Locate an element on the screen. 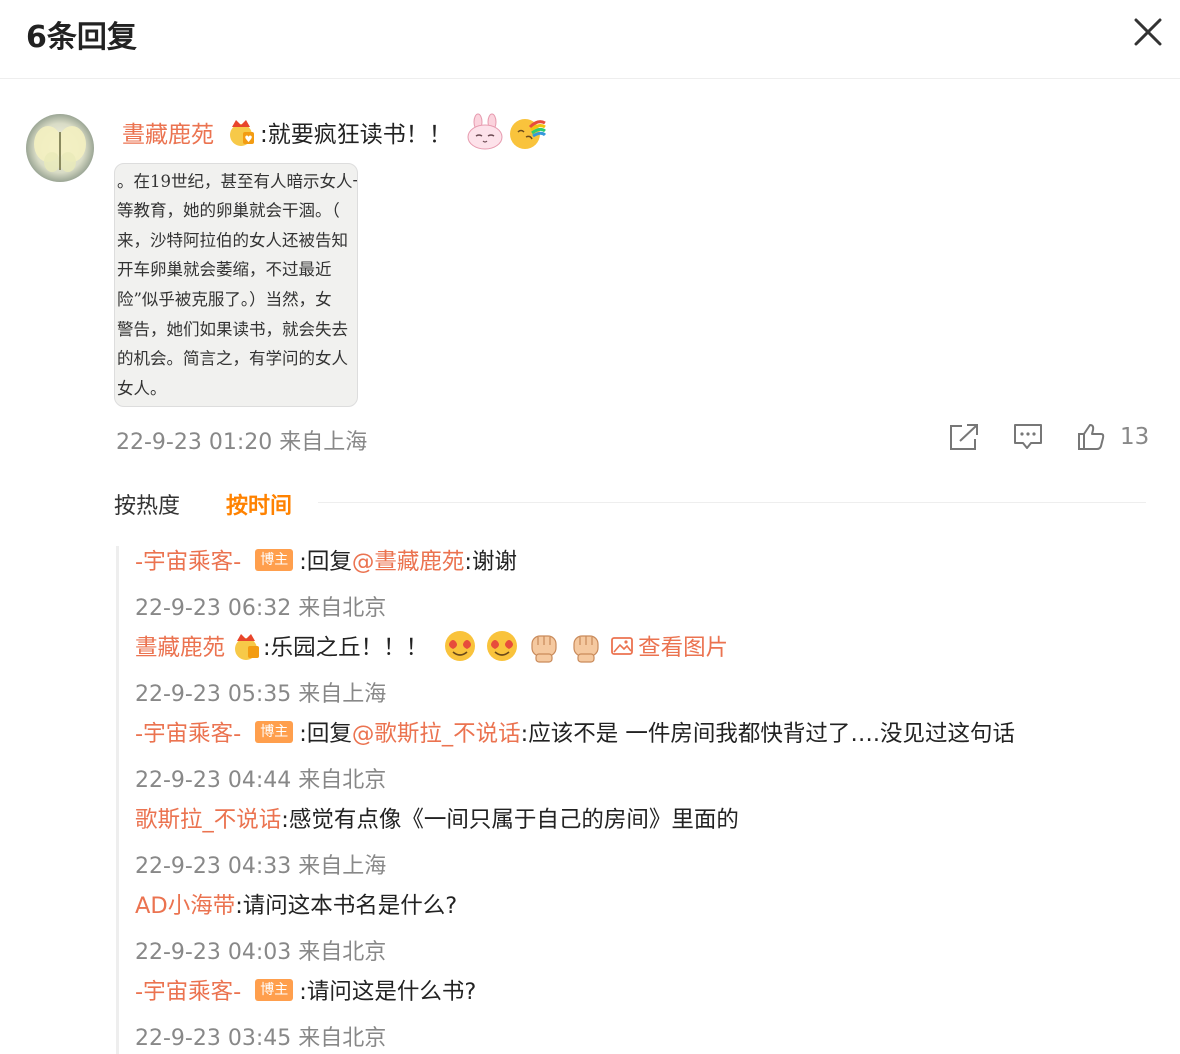 Image resolution: width=1180 pixels, height=1054 pixels. reply-meta: 22-9-23 05:35 来自上海 is located at coordinates (260, 692).